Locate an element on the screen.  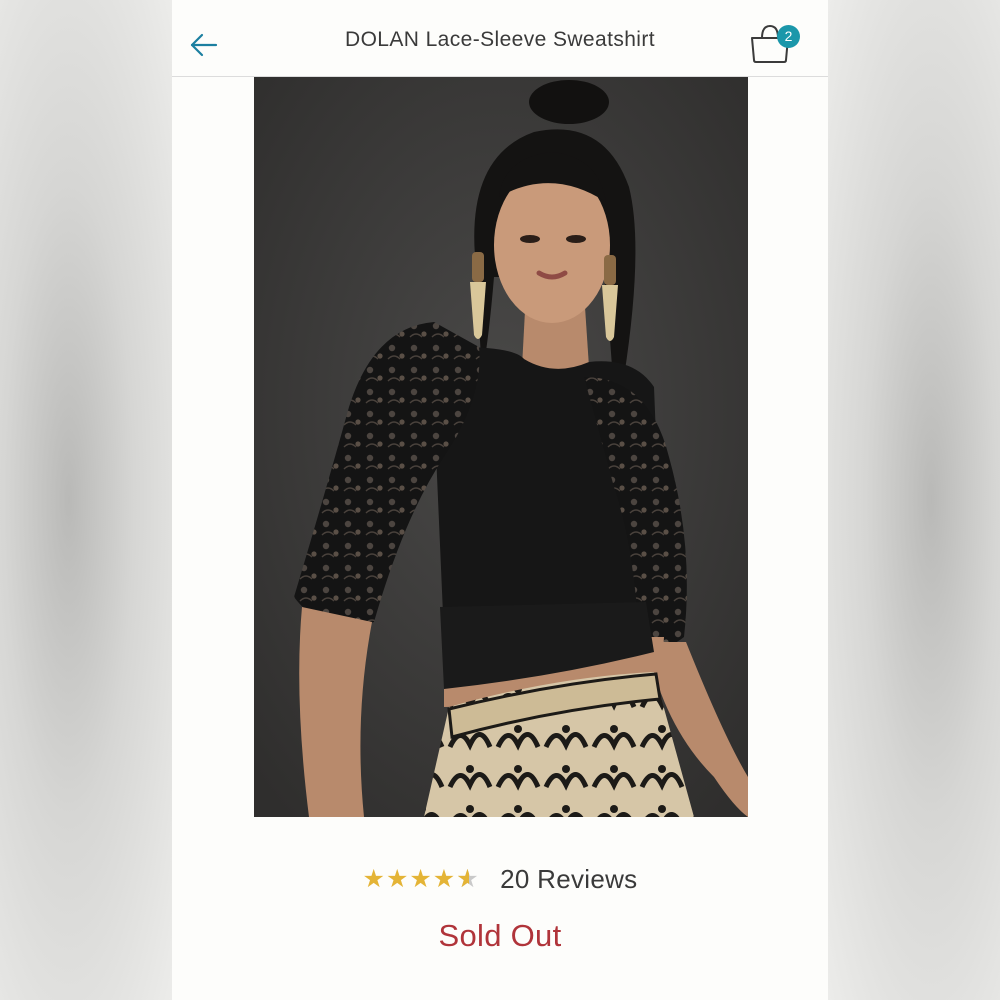
half-star-icon: ★ ★ is located at coordinates (467, 879).